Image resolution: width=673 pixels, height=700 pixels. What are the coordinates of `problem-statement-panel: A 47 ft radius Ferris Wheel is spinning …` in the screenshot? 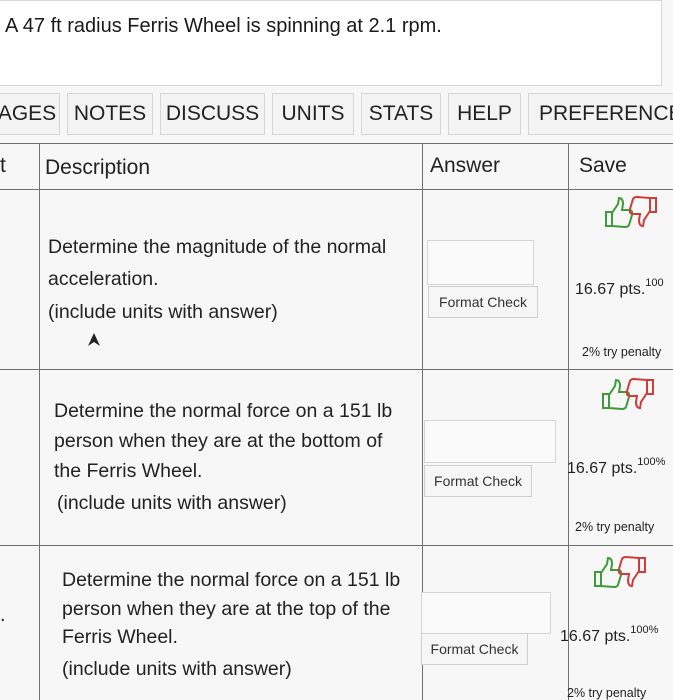 It's located at (331, 43).